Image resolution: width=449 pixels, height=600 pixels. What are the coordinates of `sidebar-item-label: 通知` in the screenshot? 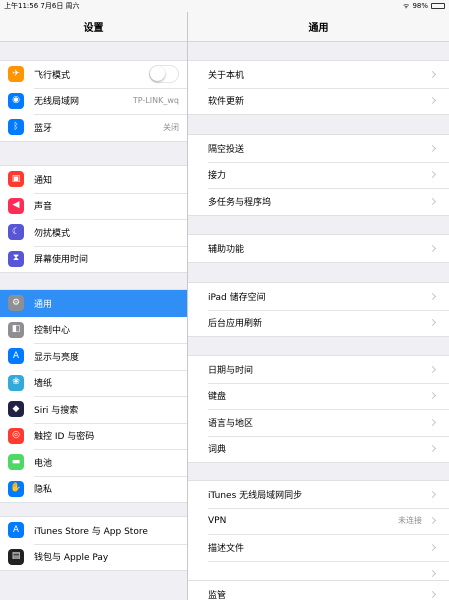 It's located at (43, 180).